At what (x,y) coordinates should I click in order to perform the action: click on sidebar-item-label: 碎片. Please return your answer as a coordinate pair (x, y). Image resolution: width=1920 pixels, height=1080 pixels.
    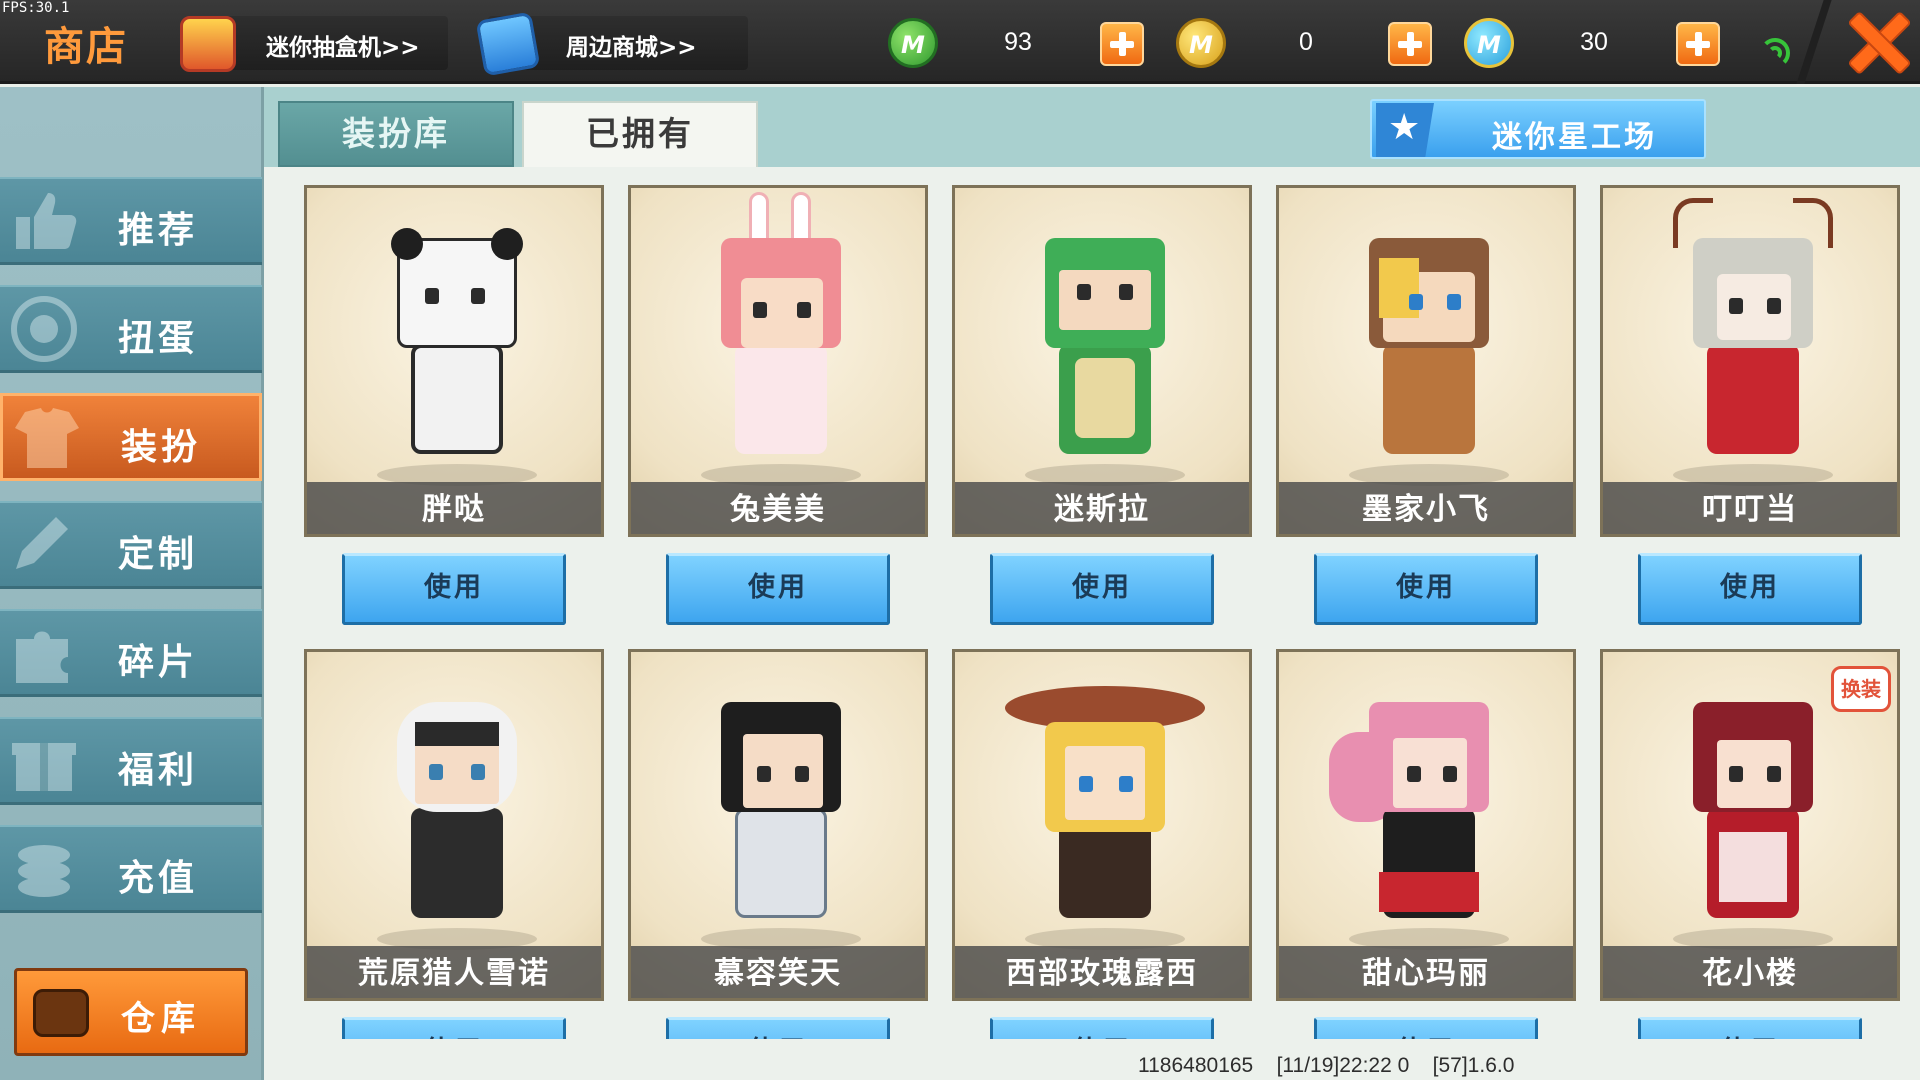
    Looking at the image, I should click on (158, 662).